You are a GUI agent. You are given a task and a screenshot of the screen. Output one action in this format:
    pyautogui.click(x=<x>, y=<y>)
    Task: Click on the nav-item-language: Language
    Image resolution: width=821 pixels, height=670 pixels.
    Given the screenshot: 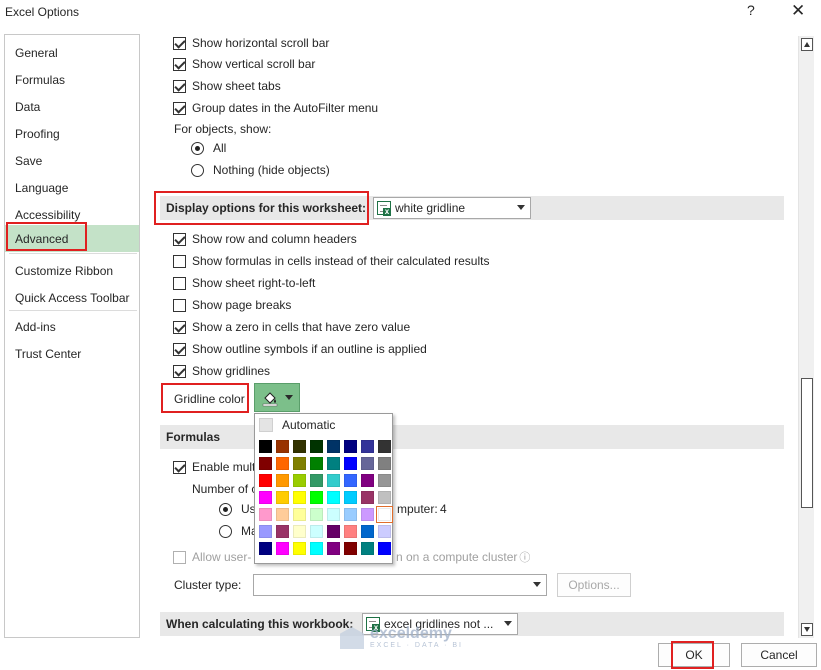 What is the action you would take?
    pyautogui.click(x=72, y=187)
    